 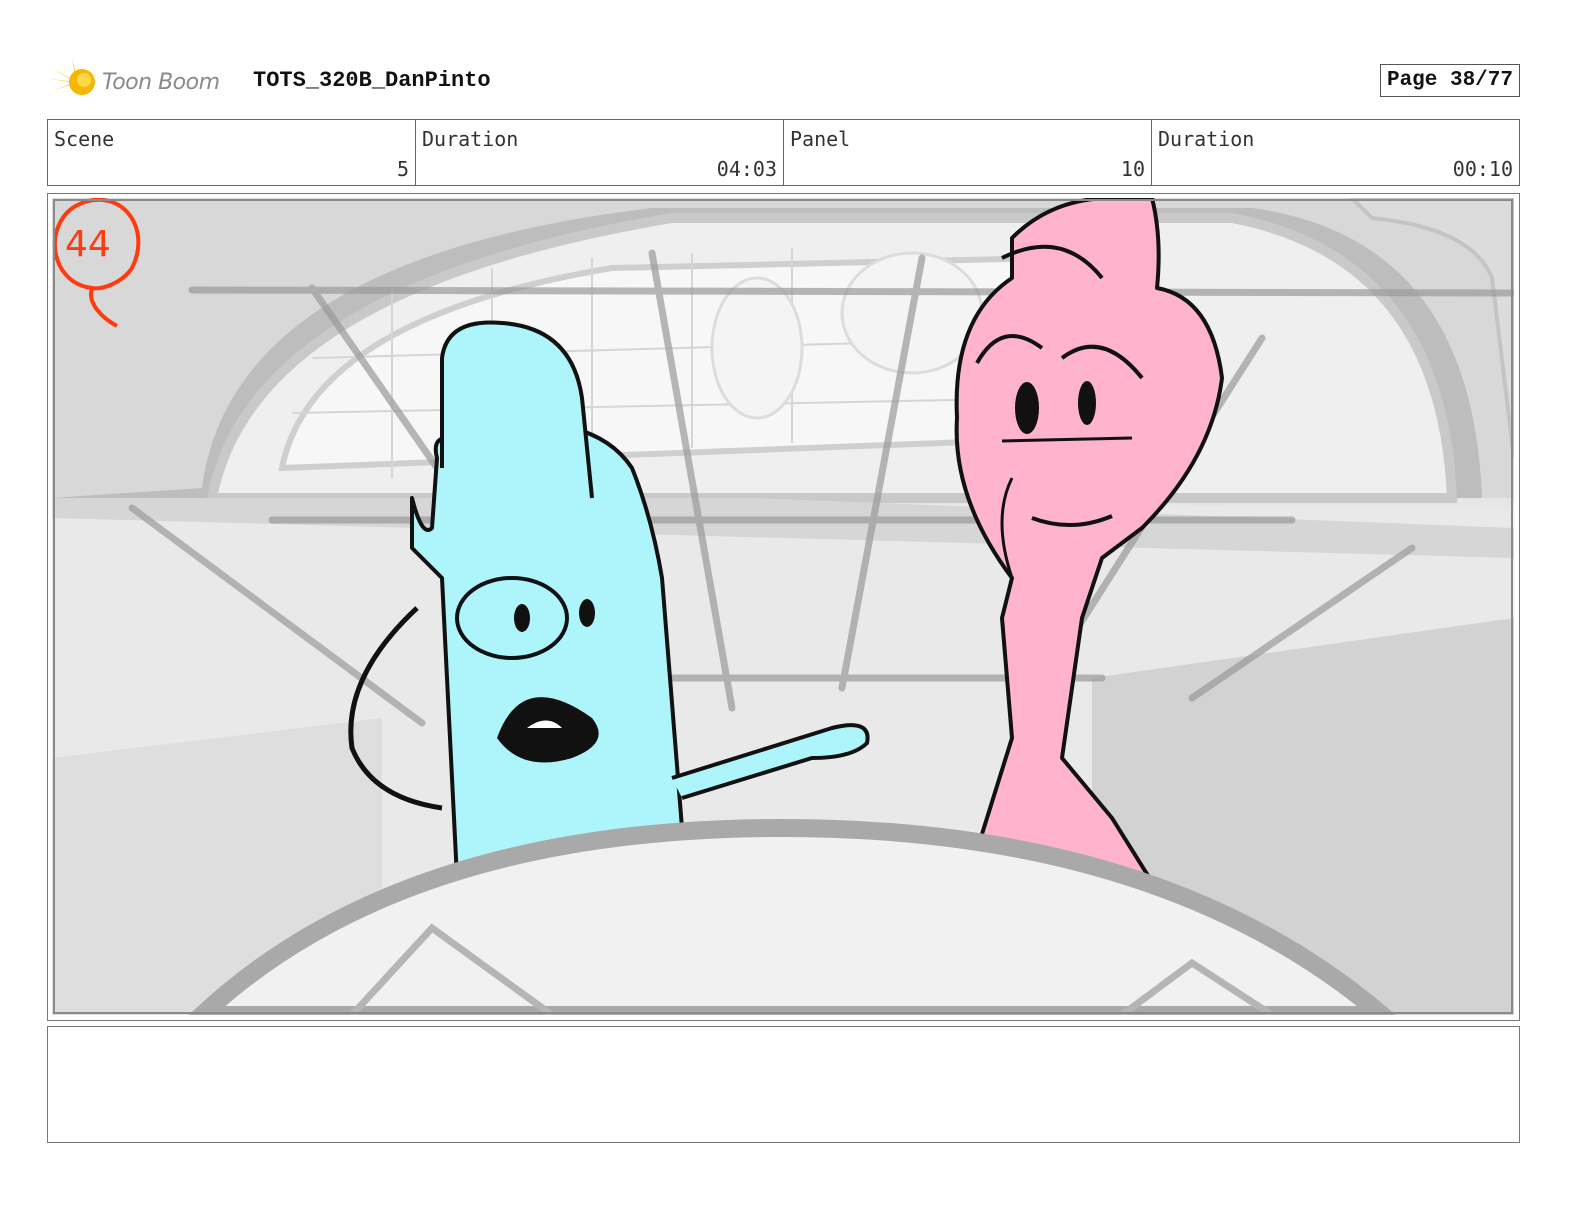 What do you see at coordinates (402, 169) in the screenshot?
I see `scene-value: 5` at bounding box center [402, 169].